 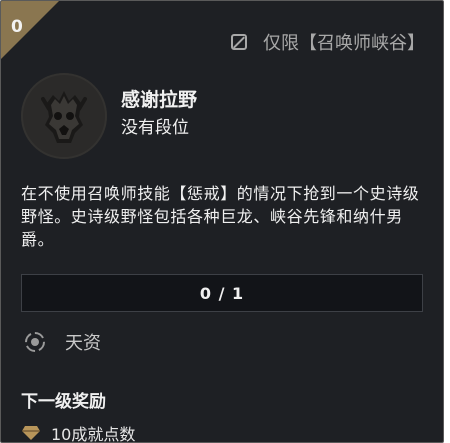 I want to click on map-restriction-label: 仅限【召唤师峡谷】, so click(x=344, y=43).